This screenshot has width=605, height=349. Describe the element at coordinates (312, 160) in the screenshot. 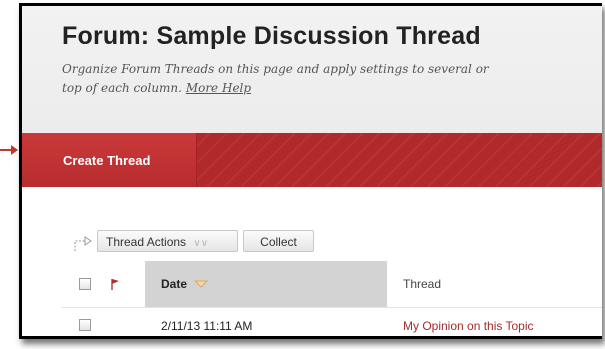

I see `action-bar: Create Thread` at that location.